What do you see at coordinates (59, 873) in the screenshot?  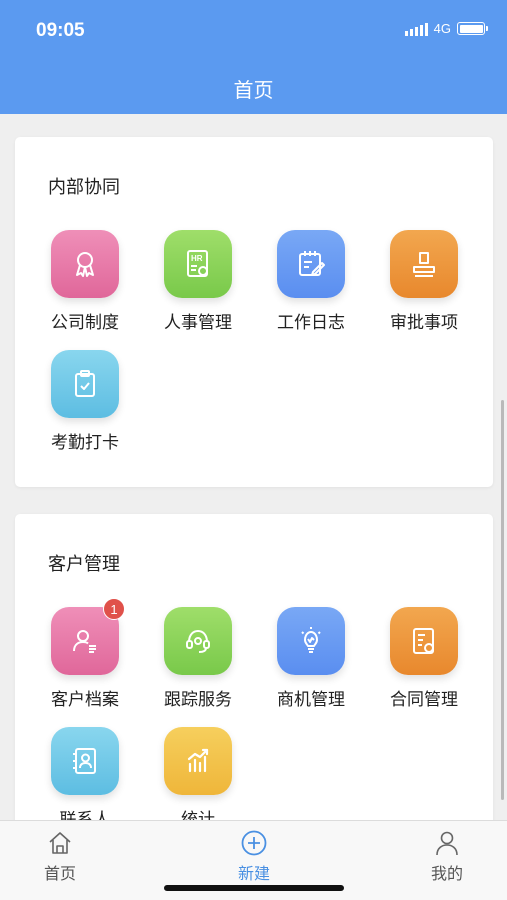 I see `tab-label: 首页` at bounding box center [59, 873].